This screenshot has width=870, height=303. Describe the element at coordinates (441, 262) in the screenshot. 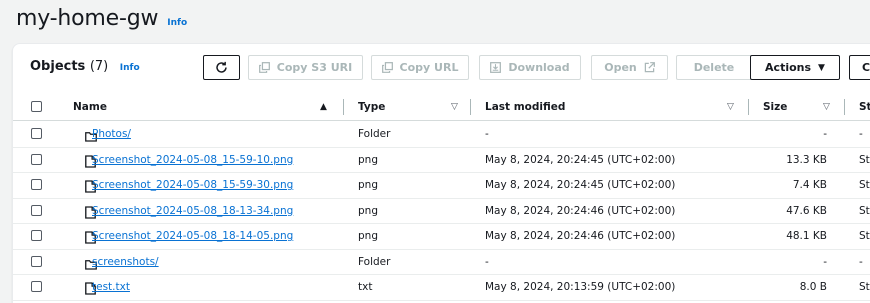

I see `table-row: screenshots/Folder - - -` at that location.